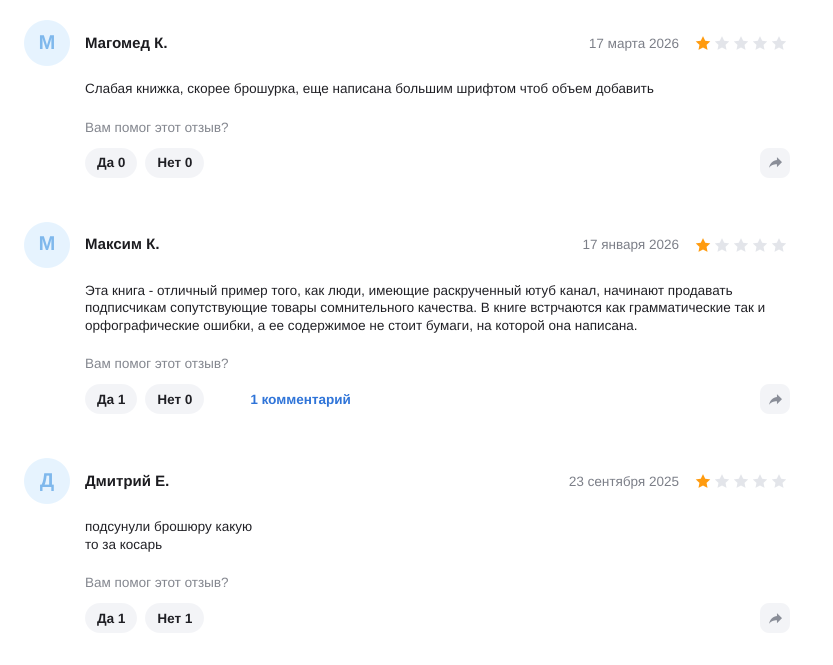 The image size is (833, 665). What do you see at coordinates (623, 481) in the screenshot?
I see `review-date: 23 сентября 2025` at bounding box center [623, 481].